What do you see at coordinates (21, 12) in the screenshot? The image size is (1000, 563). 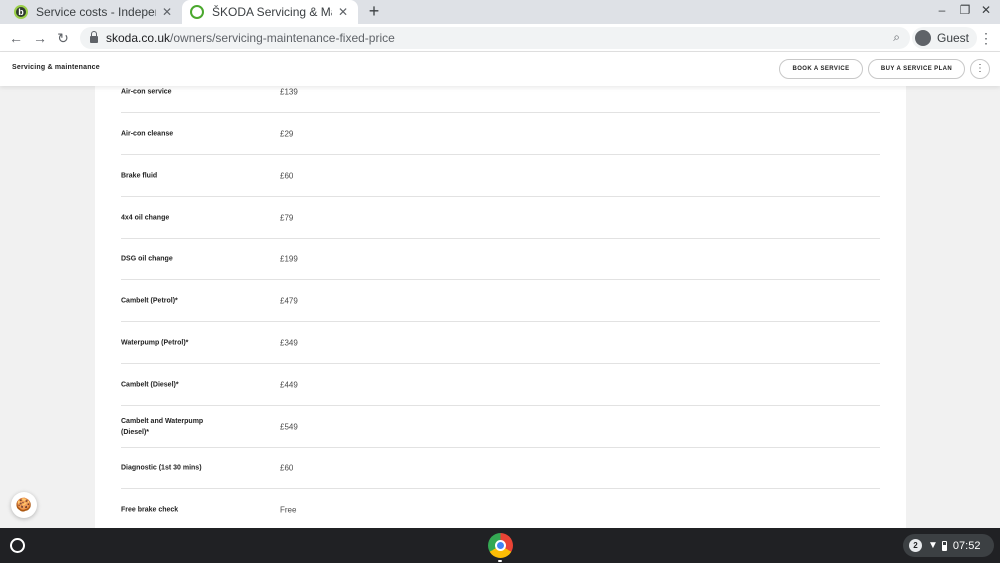 I see `site-favicon-icon: b` at bounding box center [21, 12].